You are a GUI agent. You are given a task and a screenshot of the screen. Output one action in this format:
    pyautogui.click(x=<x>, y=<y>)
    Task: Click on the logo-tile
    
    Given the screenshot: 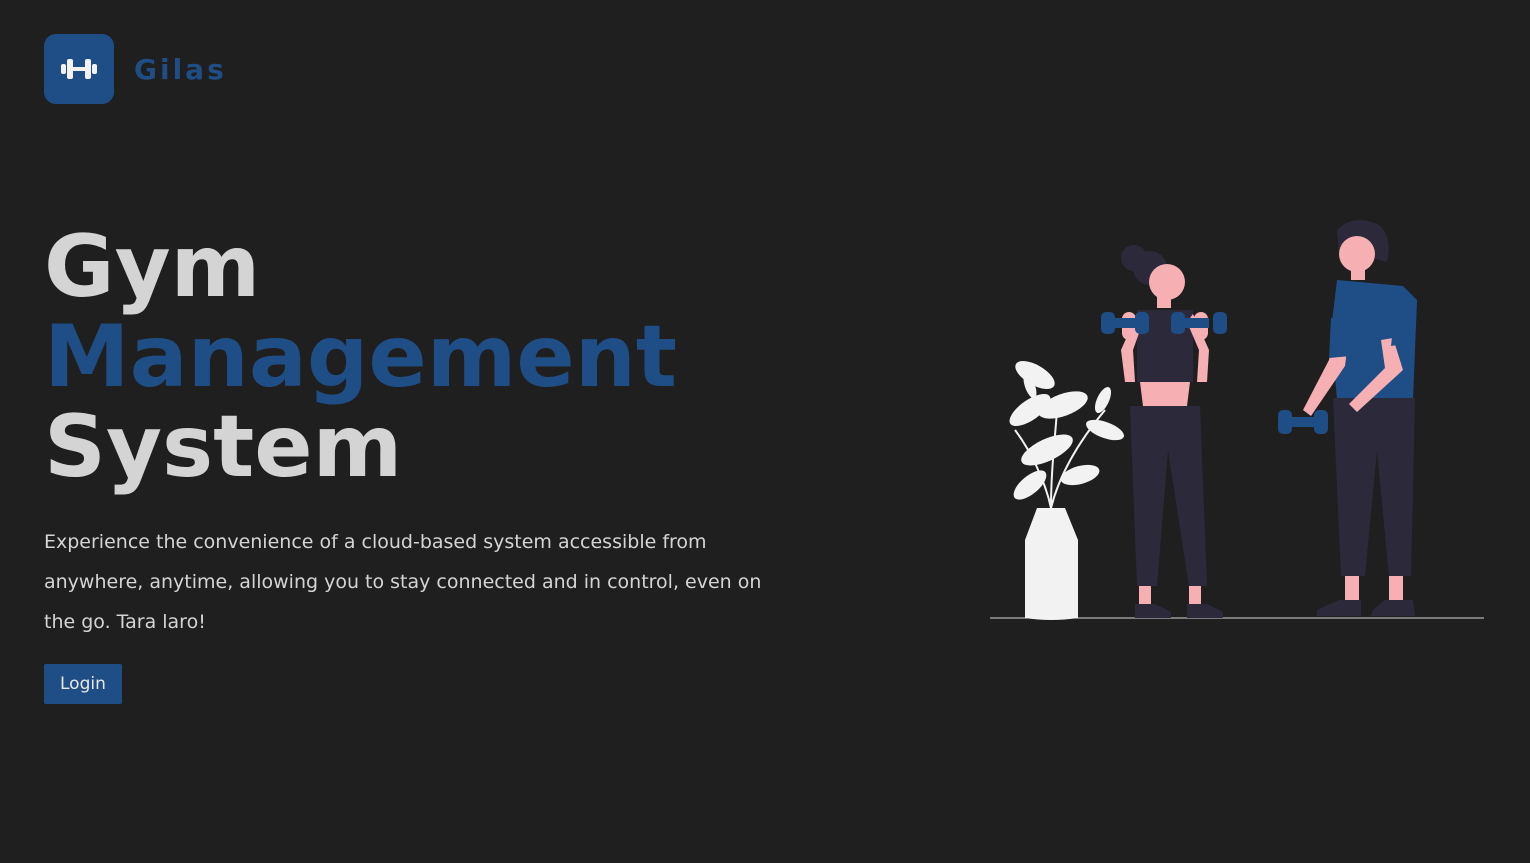 What is the action you would take?
    pyautogui.click(x=79, y=69)
    